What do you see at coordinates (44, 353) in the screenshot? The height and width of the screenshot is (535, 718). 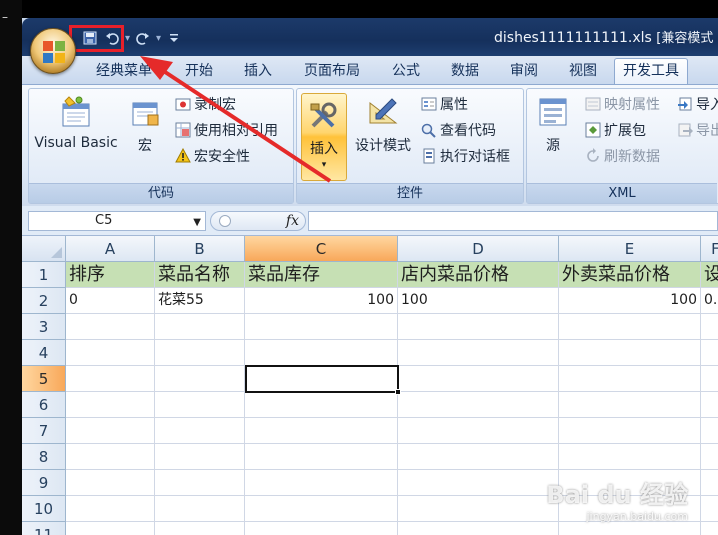 I see `row-header-4: 4` at bounding box center [44, 353].